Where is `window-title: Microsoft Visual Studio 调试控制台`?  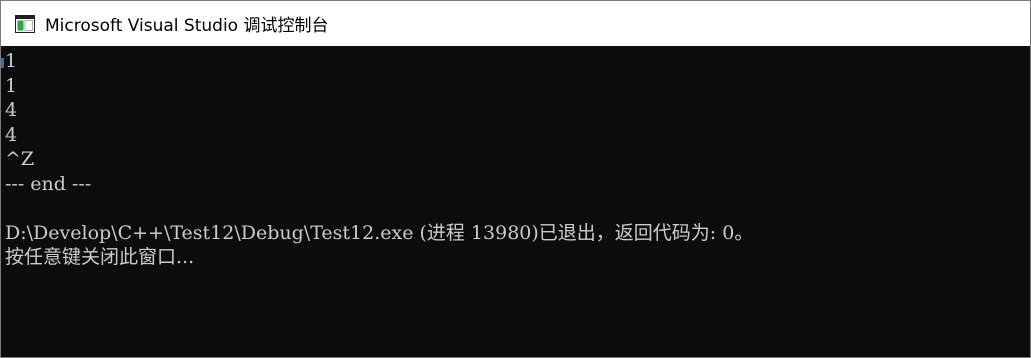 window-title: Microsoft Visual Studio 调试控制台 is located at coordinates (187, 26).